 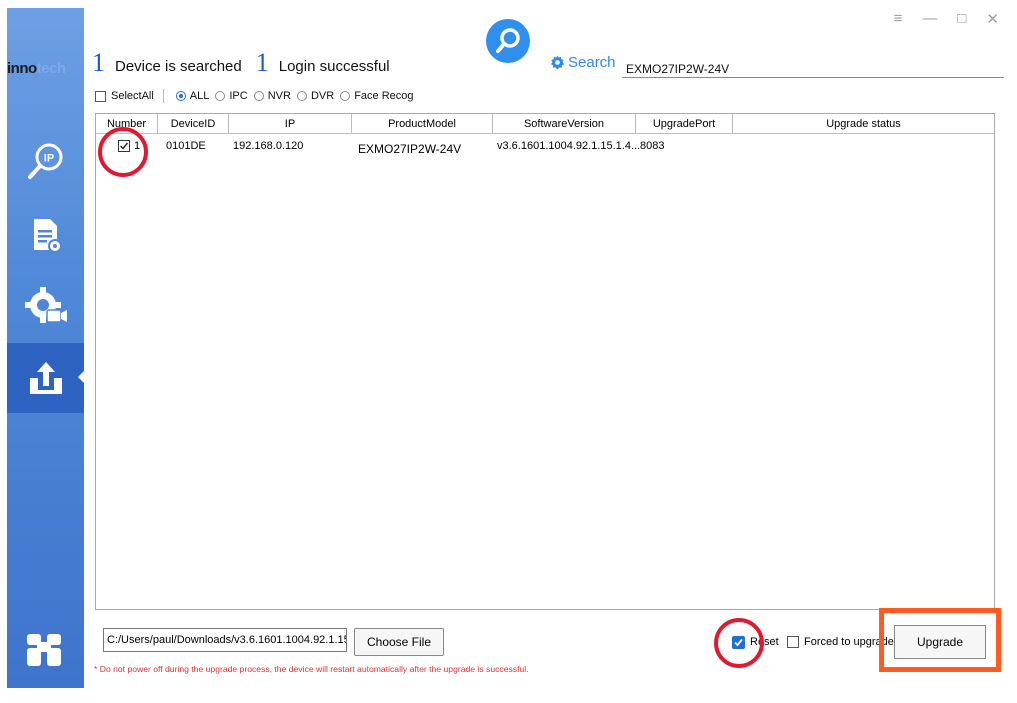 I want to click on radio-dvr, so click(x=301, y=96).